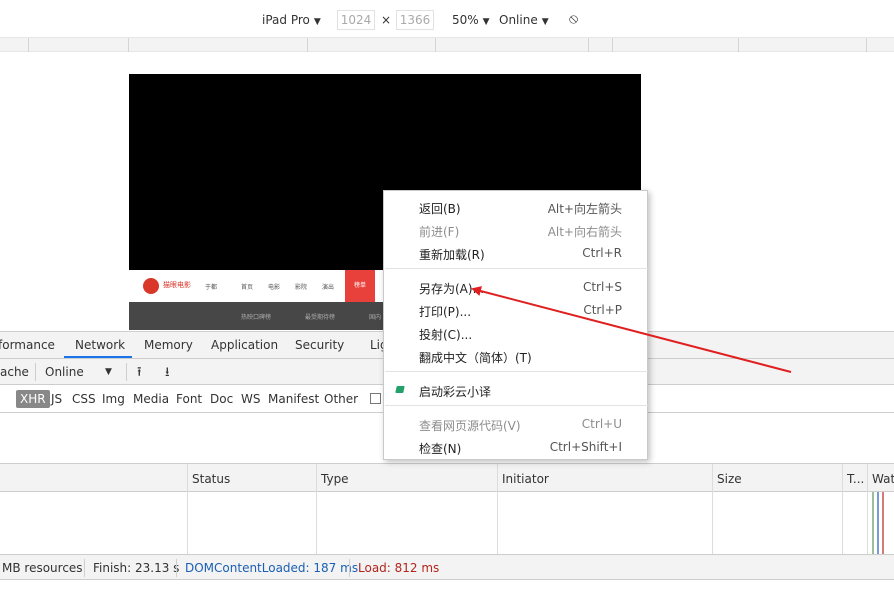 This screenshot has width=894, height=607. What do you see at coordinates (602, 253) in the screenshot?
I see `menu-item-shortcut: Ctrl+R` at bounding box center [602, 253].